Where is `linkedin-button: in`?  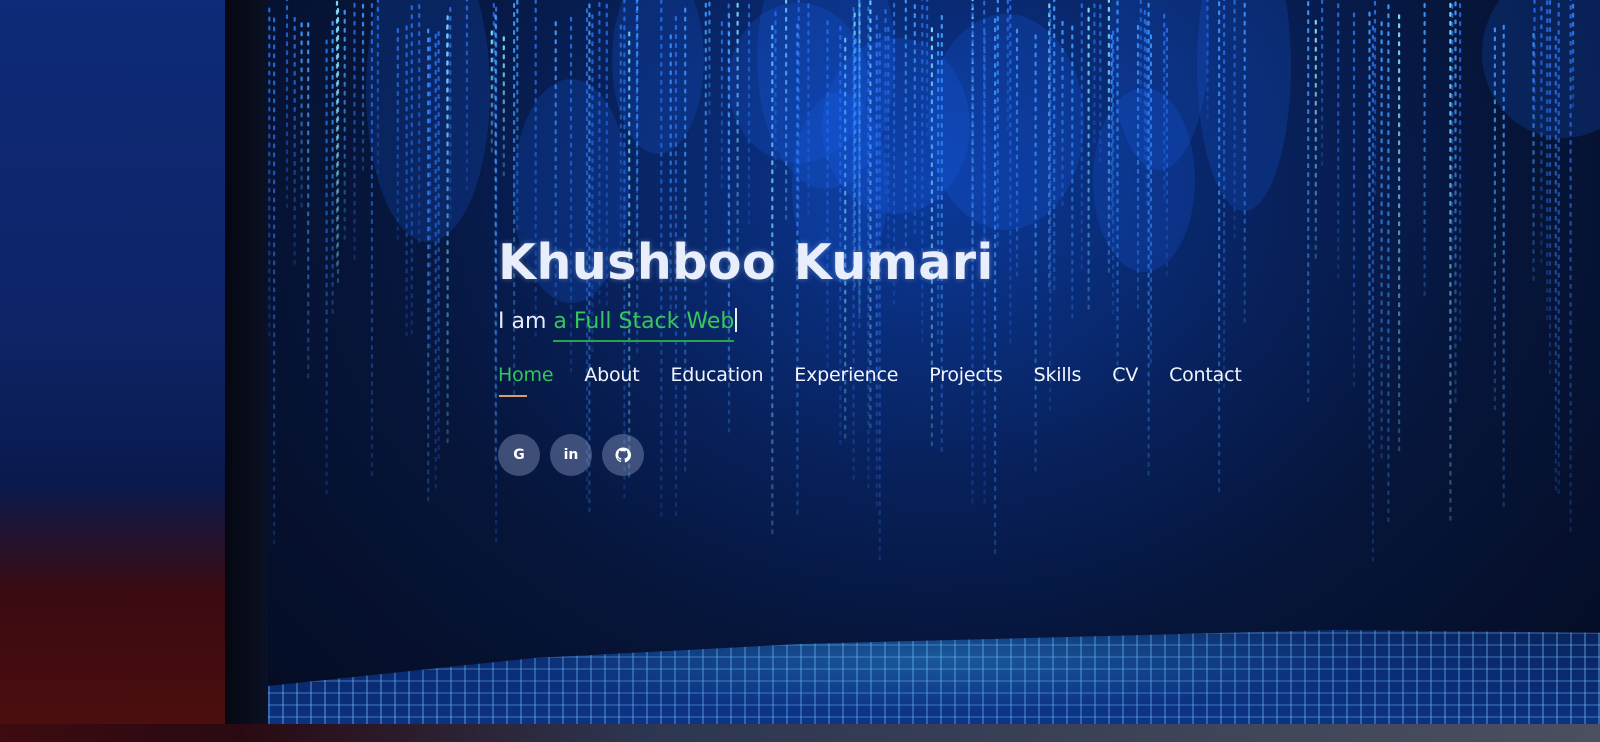 linkedin-button: in is located at coordinates (571, 455).